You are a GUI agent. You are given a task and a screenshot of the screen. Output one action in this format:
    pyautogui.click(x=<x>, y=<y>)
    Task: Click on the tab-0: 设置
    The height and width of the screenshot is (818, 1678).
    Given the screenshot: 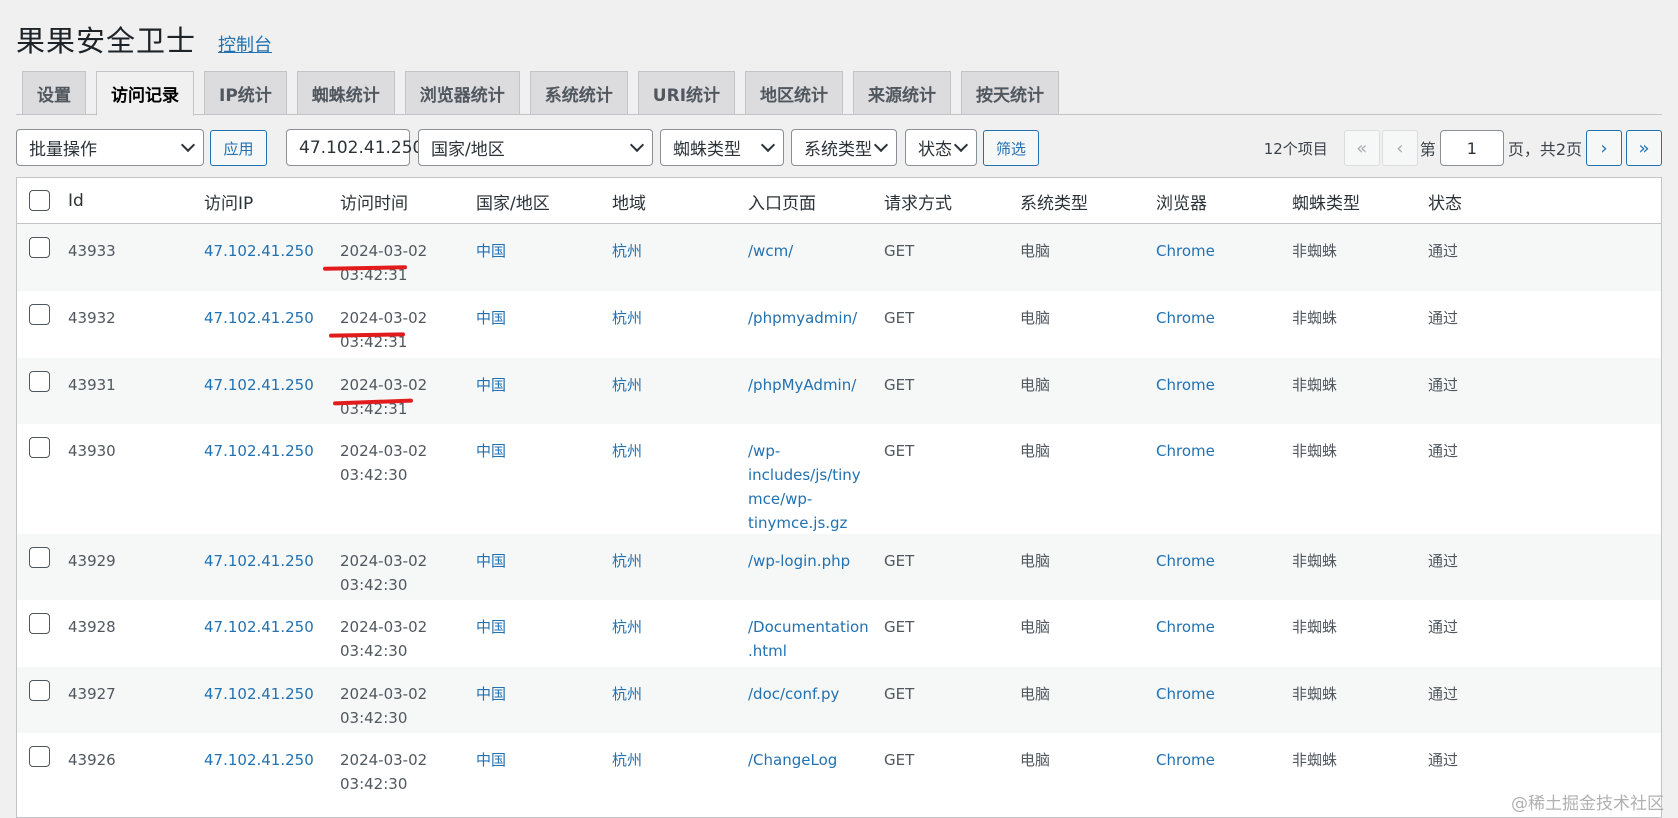 What is the action you would take?
    pyautogui.click(x=54, y=92)
    